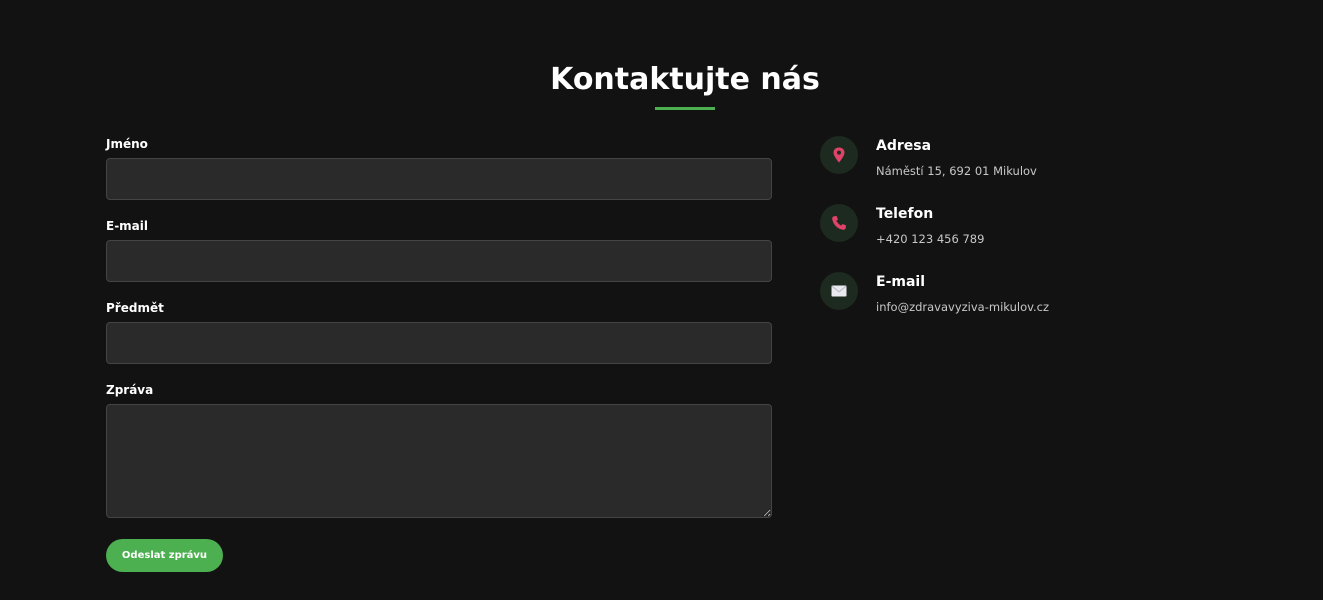  I want to click on address-value: Náměstí 15, 692 01 Mikulov, so click(956, 171).